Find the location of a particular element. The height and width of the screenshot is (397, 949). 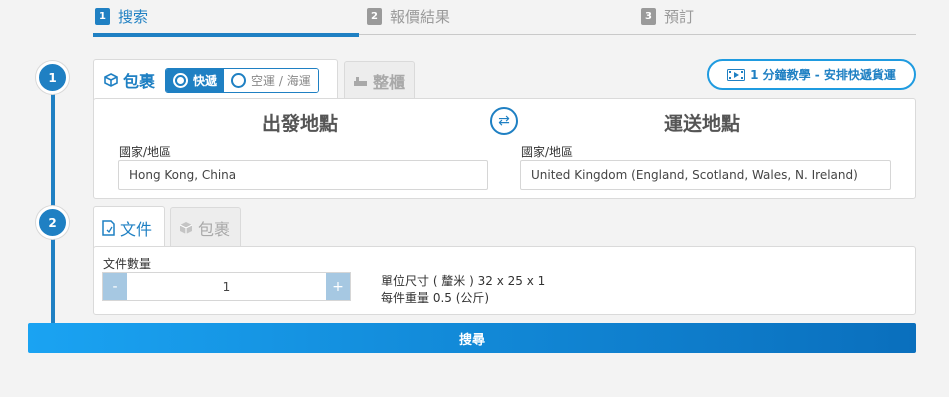

tab-package-title: 包裹 is located at coordinates (204, 228).